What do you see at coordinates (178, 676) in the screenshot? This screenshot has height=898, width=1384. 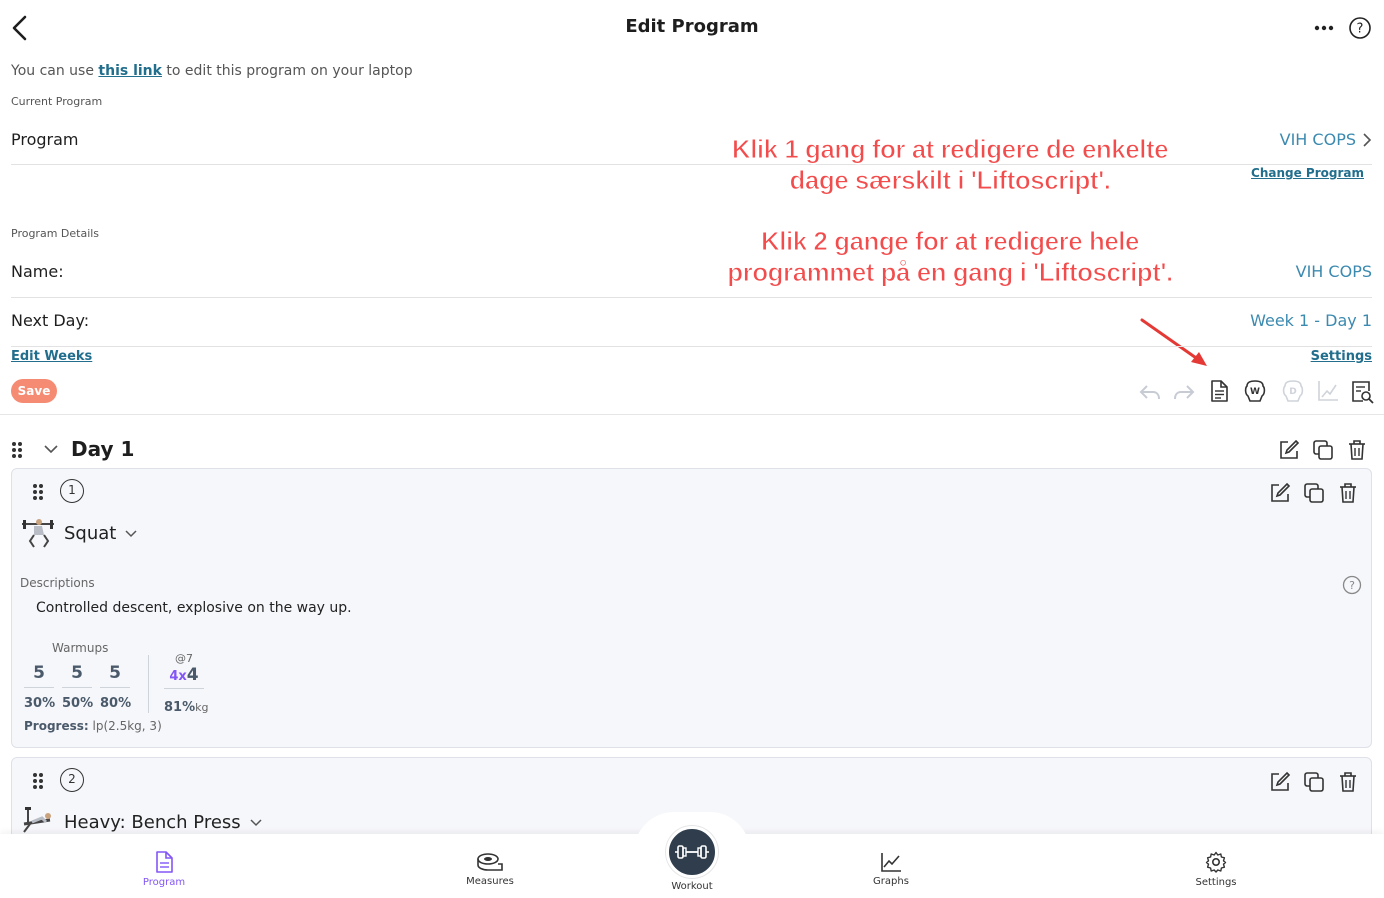 I see `work-set-count: 4x` at bounding box center [178, 676].